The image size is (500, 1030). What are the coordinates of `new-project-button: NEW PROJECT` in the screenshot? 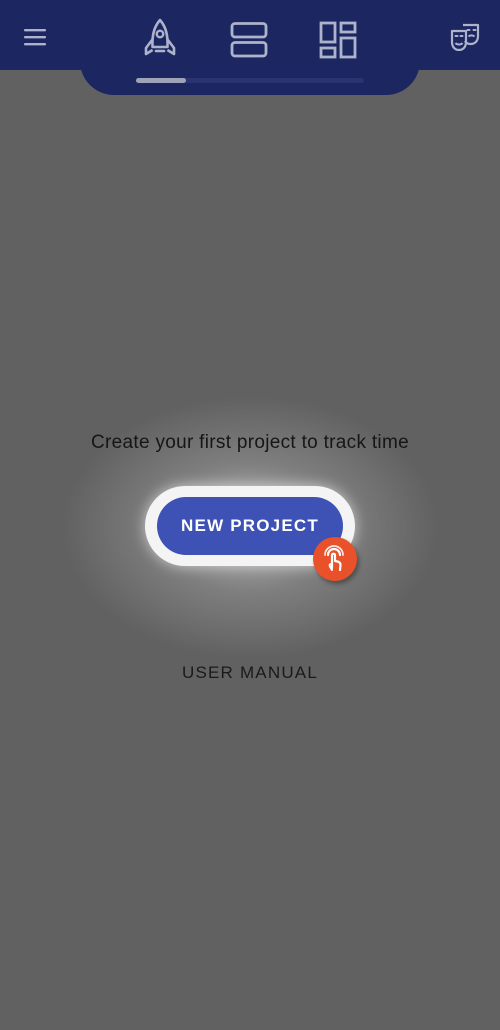 It's located at (250, 526).